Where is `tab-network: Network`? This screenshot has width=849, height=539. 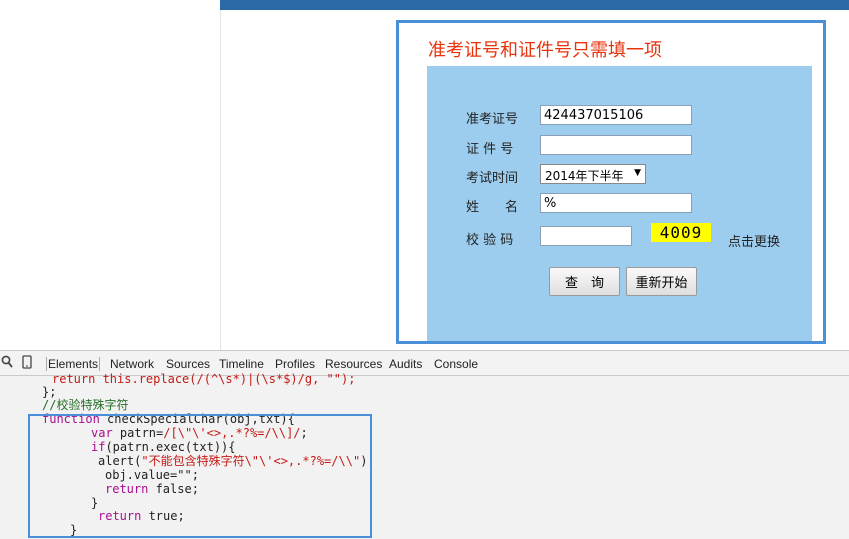
tab-network: Network is located at coordinates (132, 364).